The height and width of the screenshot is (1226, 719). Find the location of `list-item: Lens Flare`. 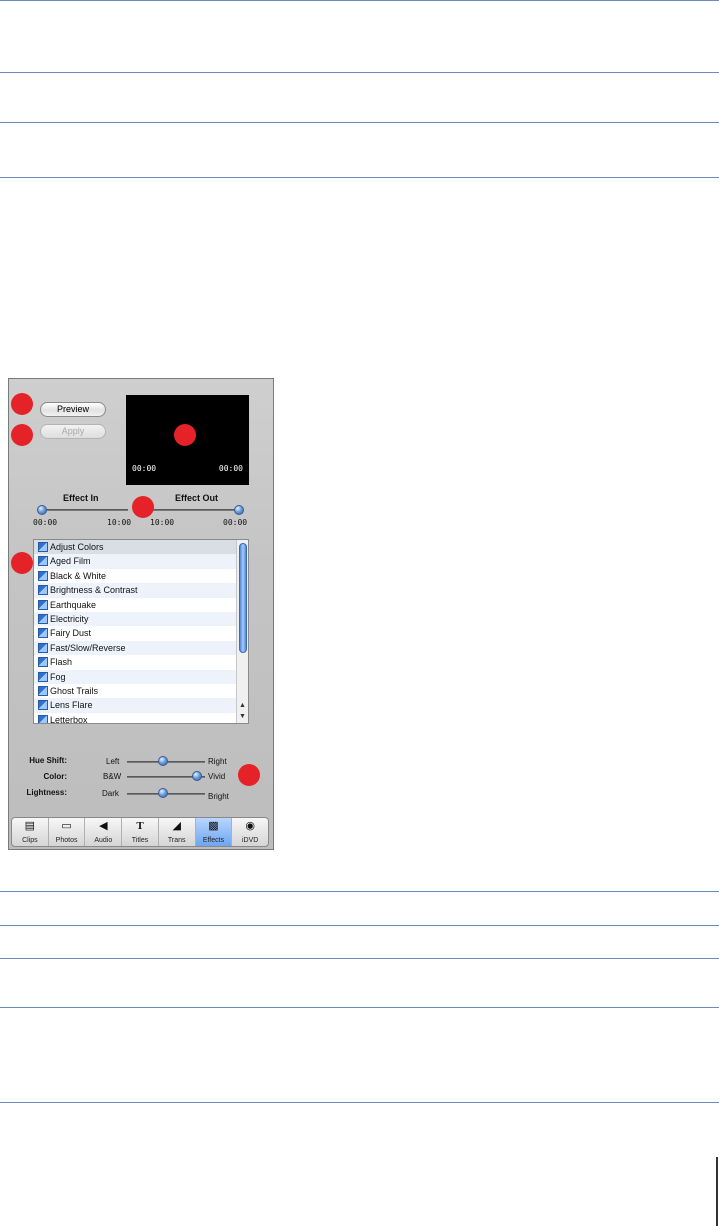

list-item: Lens Flare is located at coordinates (141, 705).